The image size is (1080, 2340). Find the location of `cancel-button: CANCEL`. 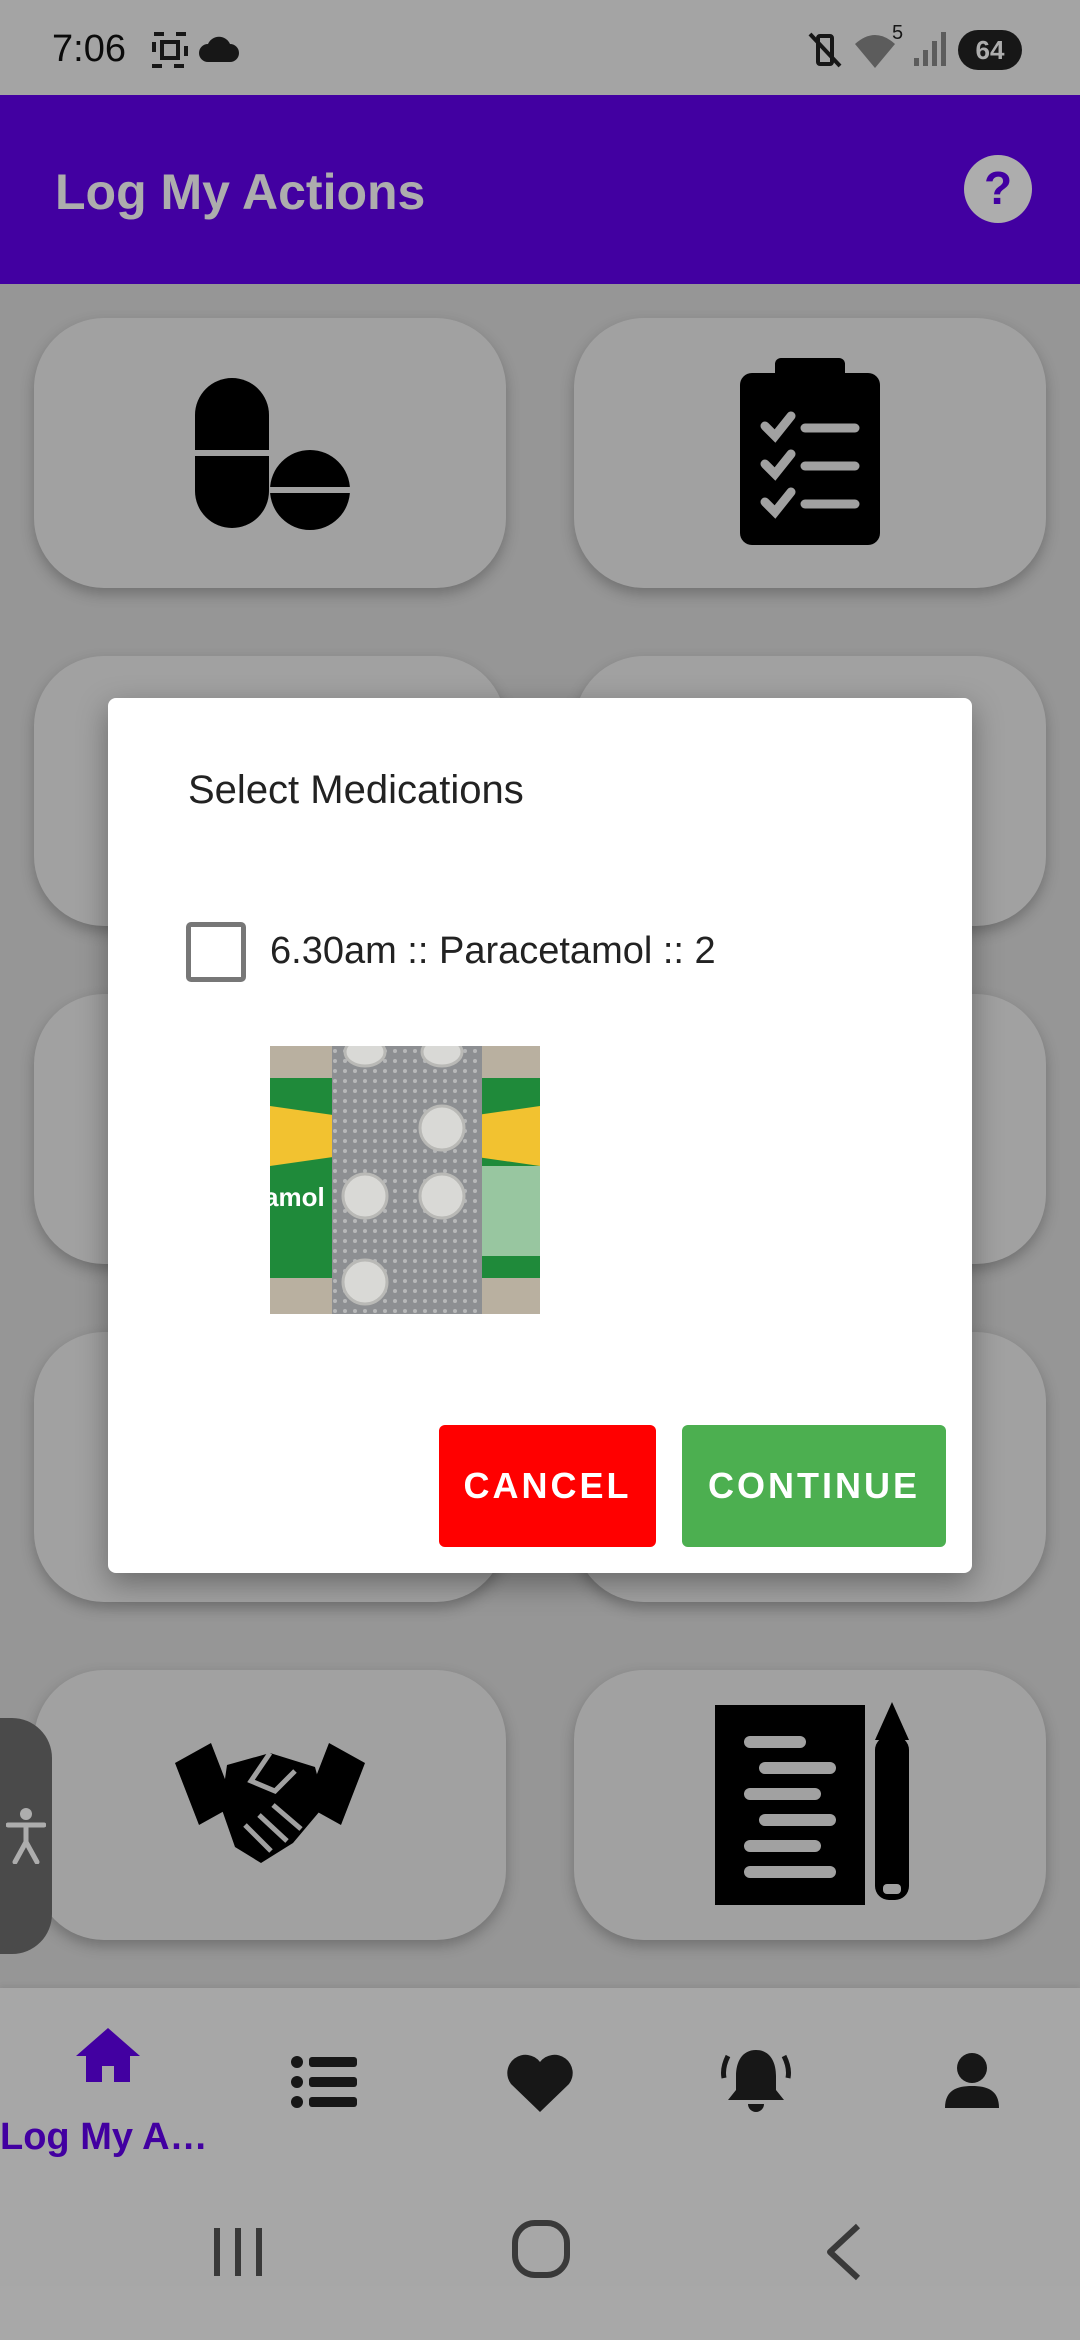

cancel-button: CANCEL is located at coordinates (547, 1486).